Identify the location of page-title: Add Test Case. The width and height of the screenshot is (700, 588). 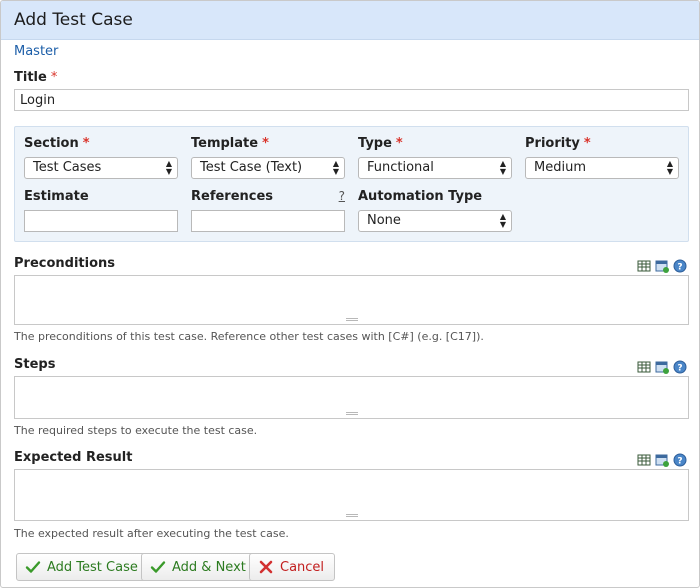
(73, 20).